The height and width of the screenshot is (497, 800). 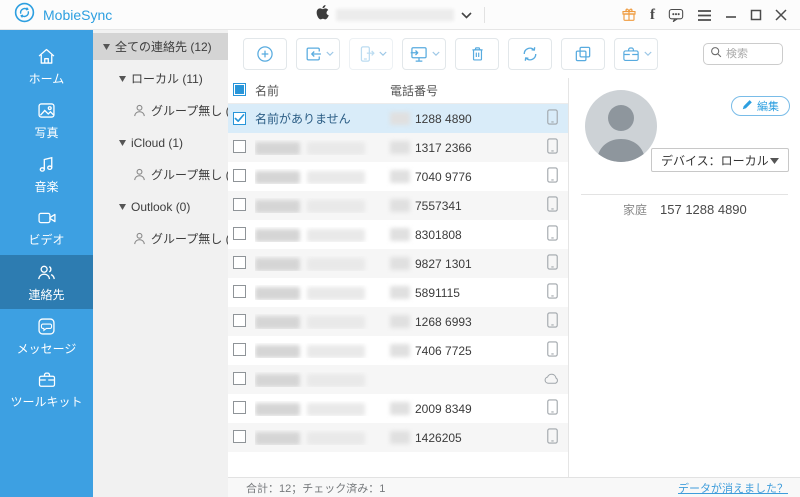 What do you see at coordinates (160, 174) in the screenshot?
I see `tree-item-icloud-no-group: グループ無し (1` at bounding box center [160, 174].